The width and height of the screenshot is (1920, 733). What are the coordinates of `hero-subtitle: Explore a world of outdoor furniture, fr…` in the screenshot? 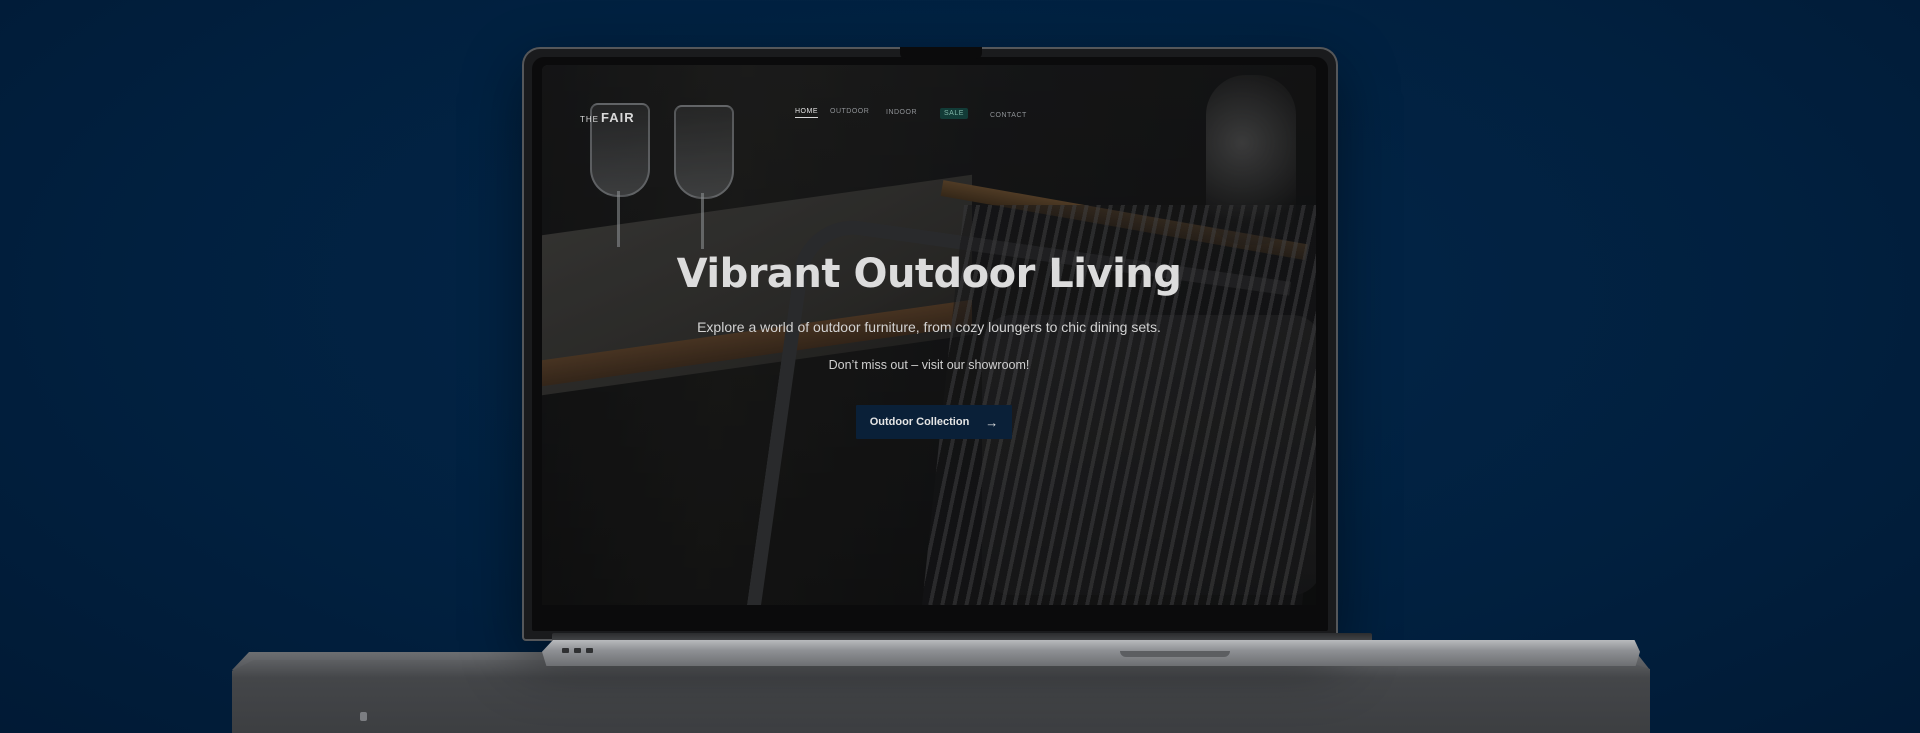 It's located at (929, 327).